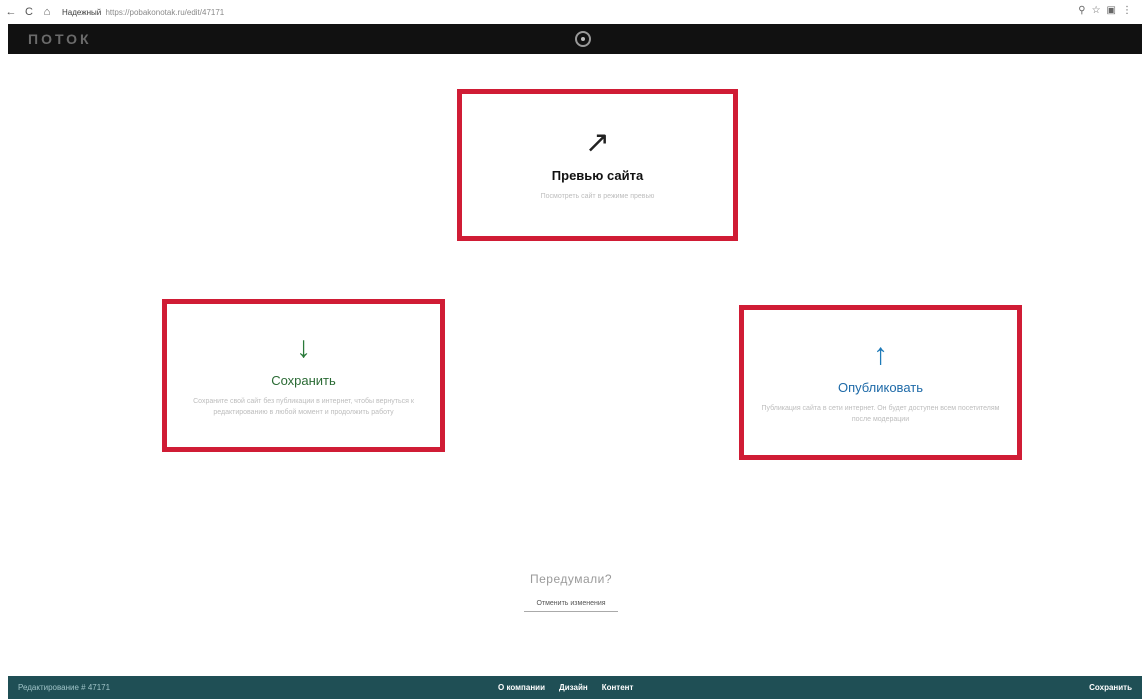  I want to click on save-title: Сохранить, so click(303, 380).